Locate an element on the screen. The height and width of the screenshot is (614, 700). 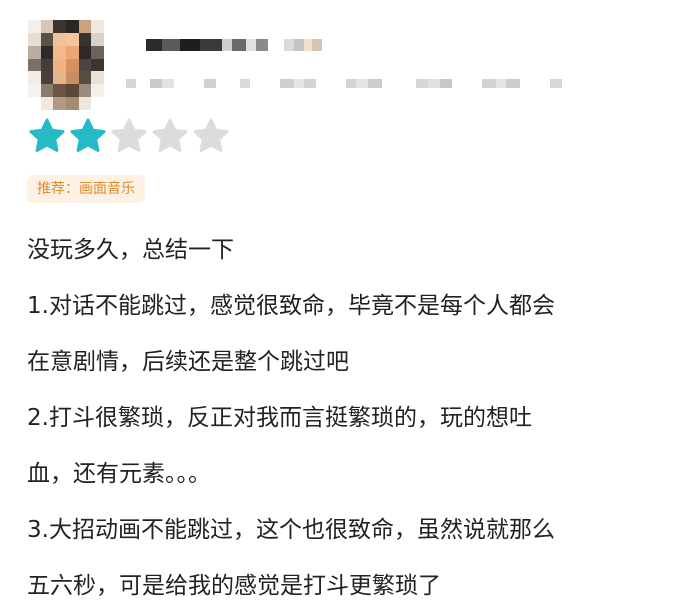
recommend-tag: 推荐：画面音乐 is located at coordinates (86, 189).